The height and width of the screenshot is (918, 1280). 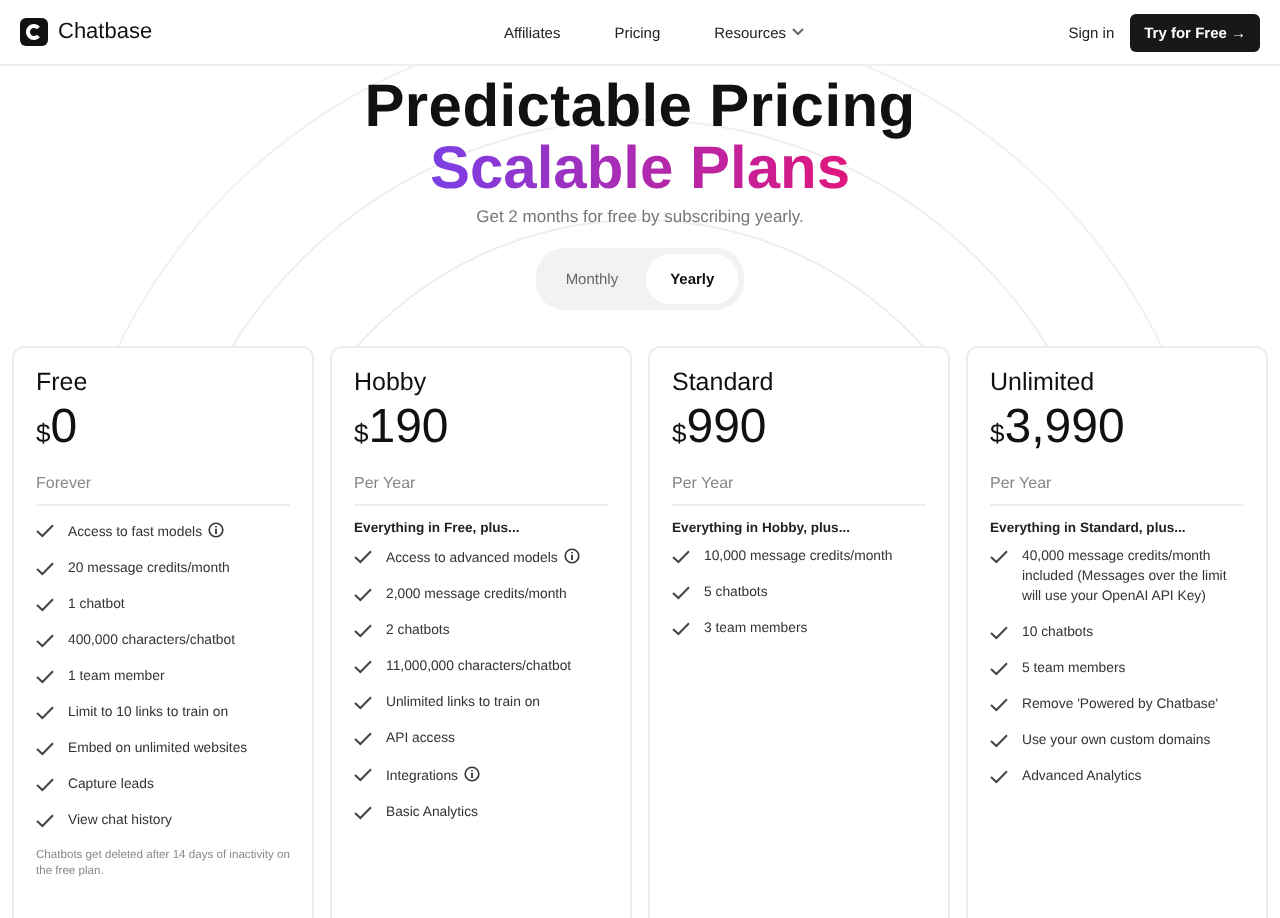 What do you see at coordinates (1043, 382) in the screenshot?
I see `plan-name: Unlimited` at bounding box center [1043, 382].